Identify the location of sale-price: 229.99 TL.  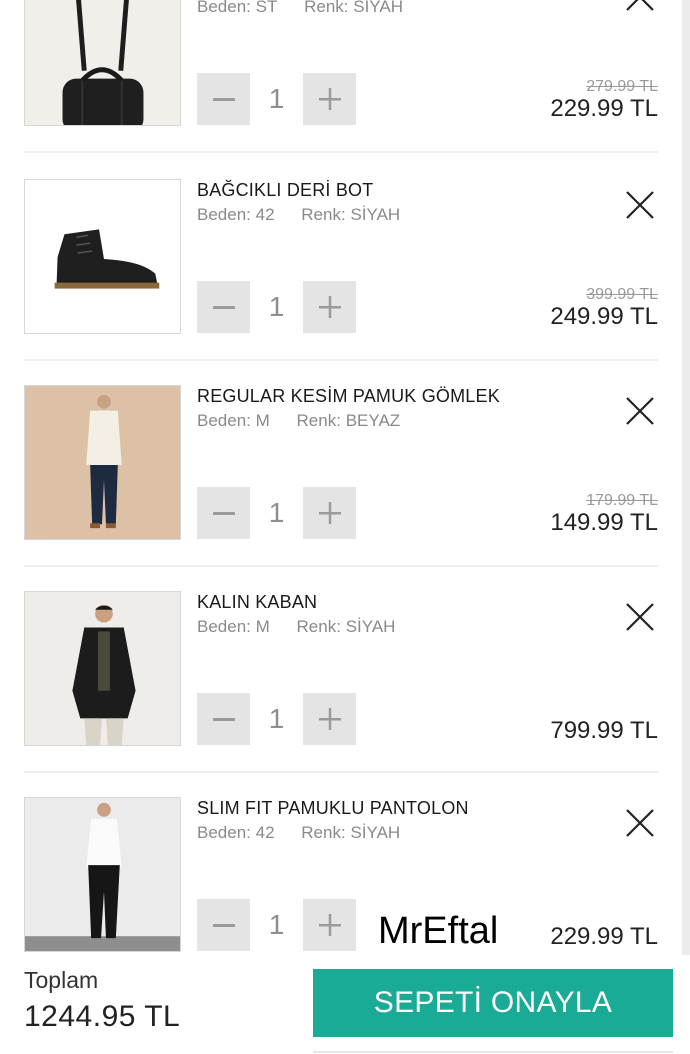
(604, 108).